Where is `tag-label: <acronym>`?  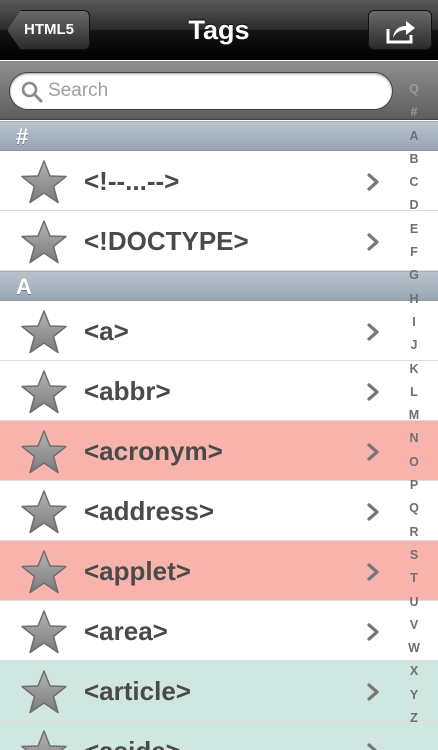 tag-label: <acronym> is located at coordinates (153, 451).